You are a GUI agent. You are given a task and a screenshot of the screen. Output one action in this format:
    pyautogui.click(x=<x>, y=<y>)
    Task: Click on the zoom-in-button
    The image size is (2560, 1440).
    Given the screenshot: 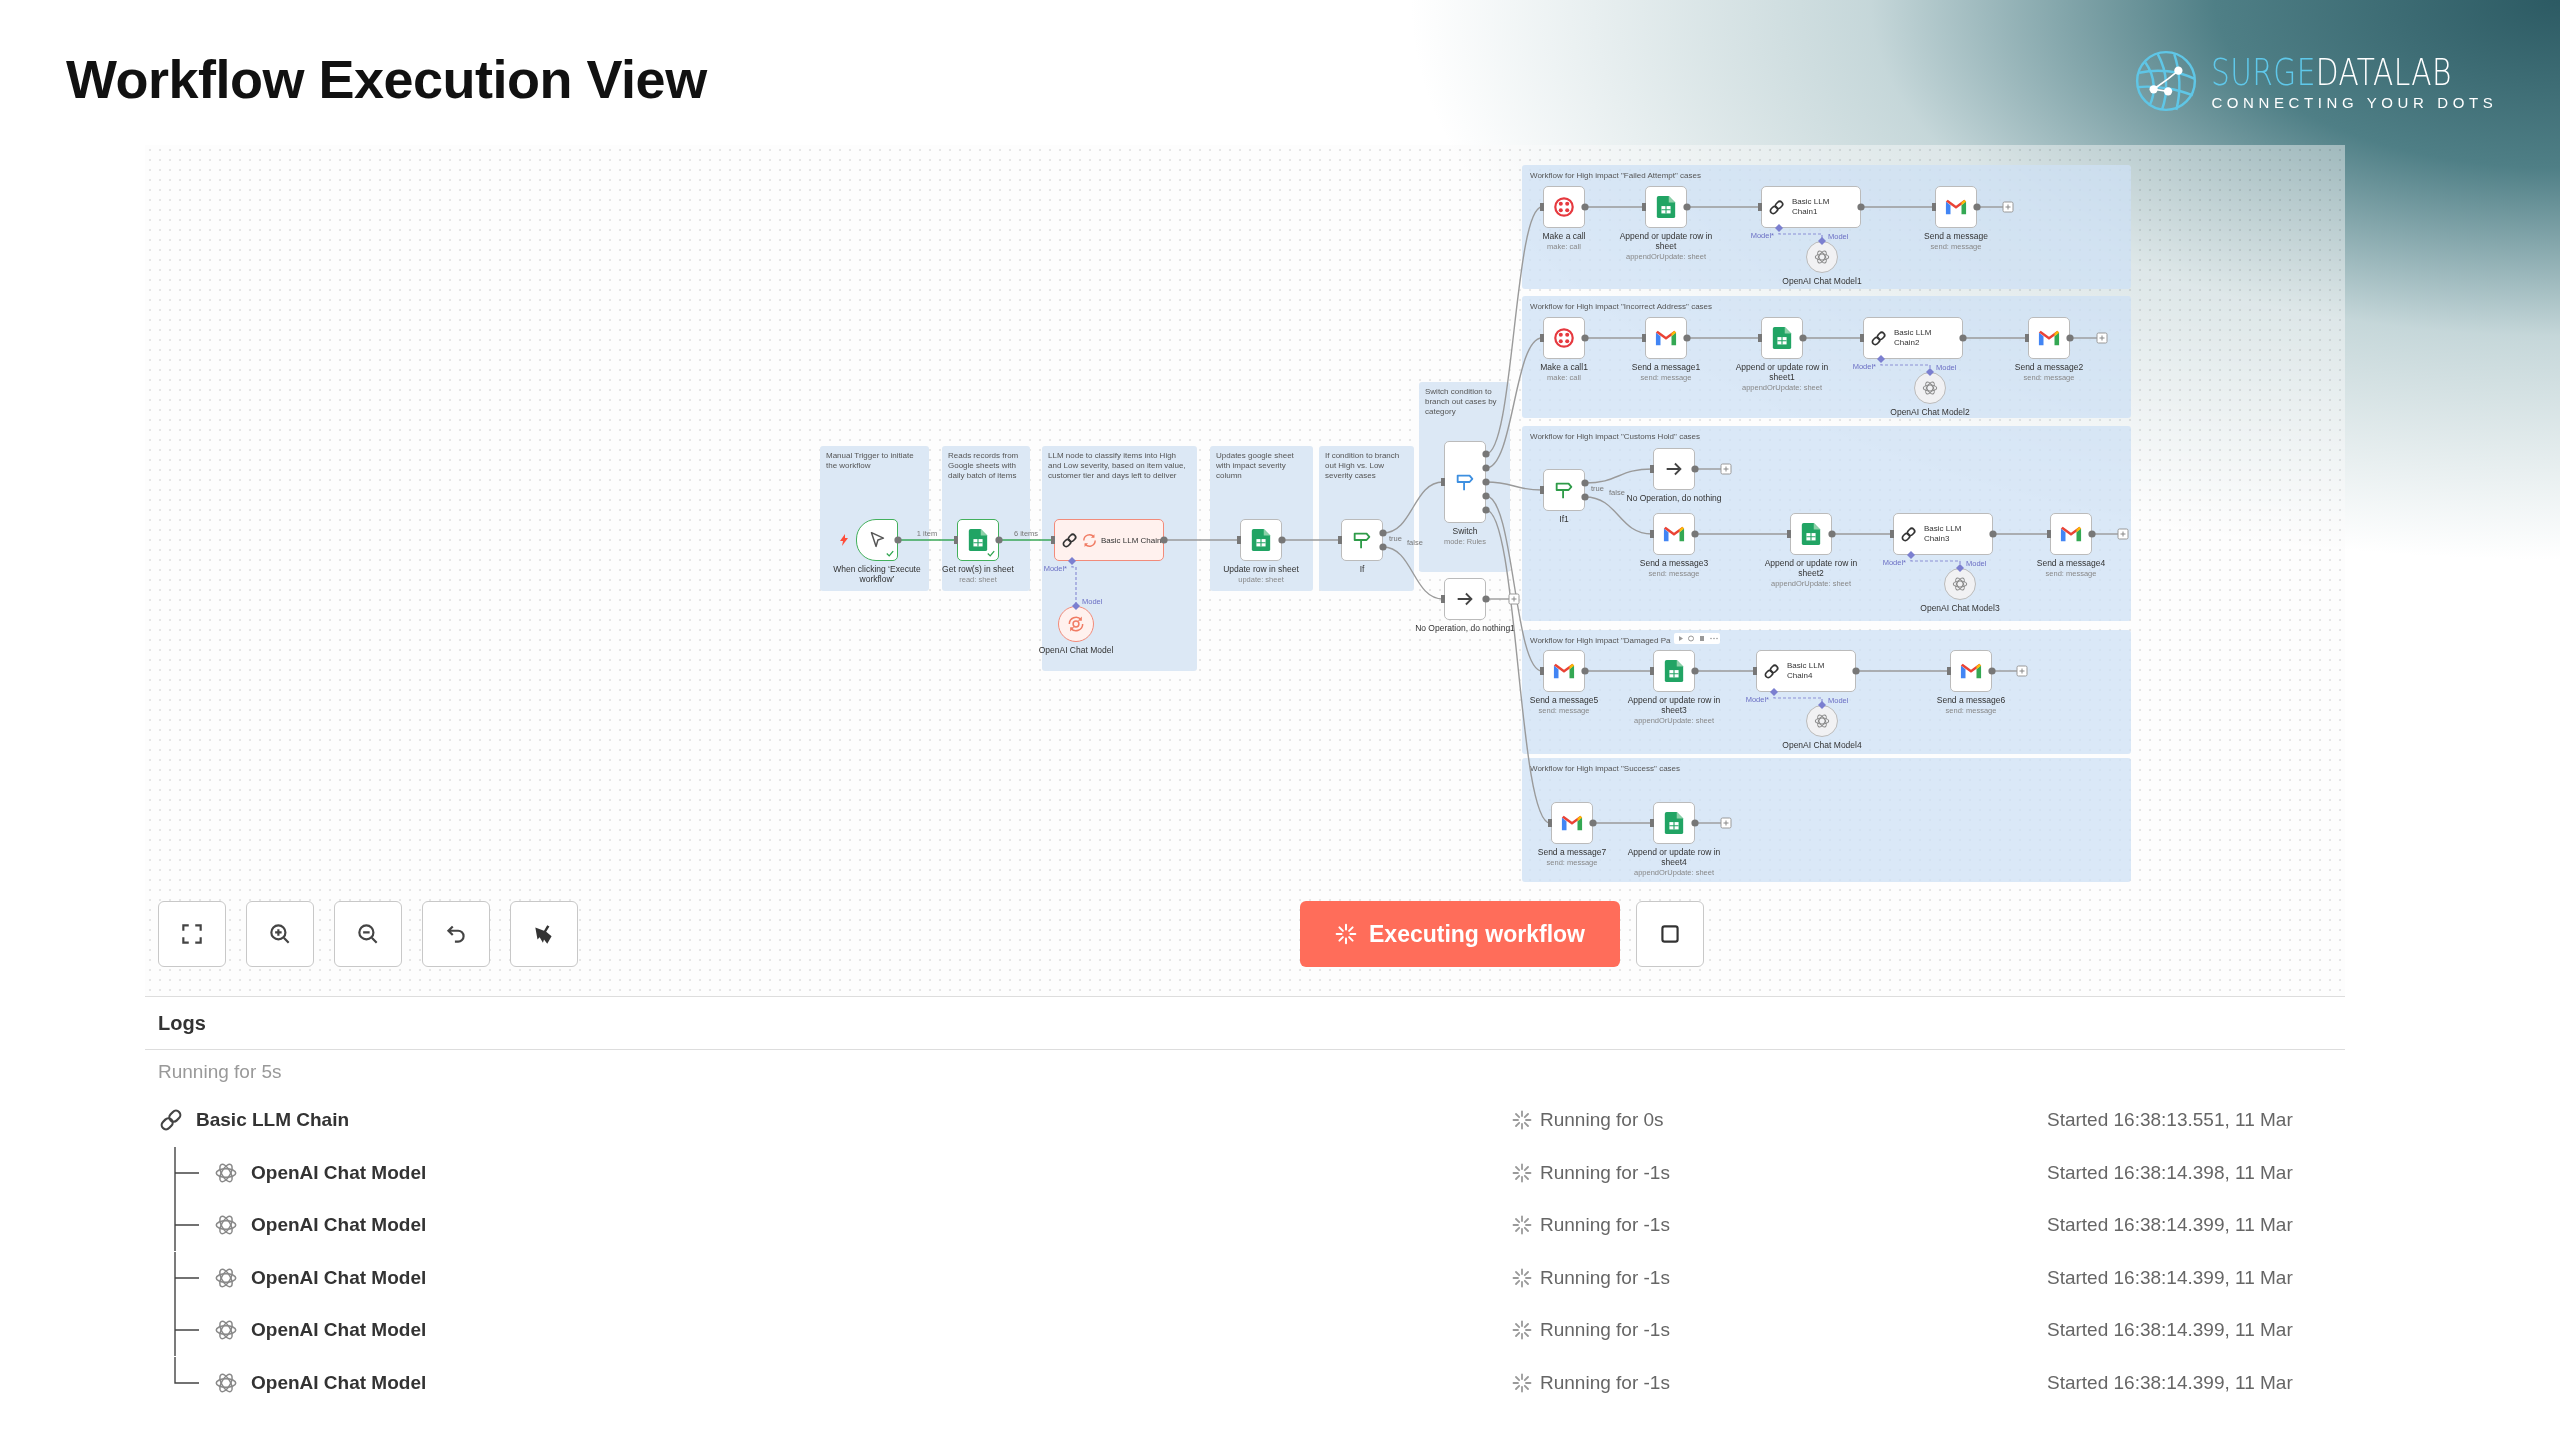 What is the action you would take?
    pyautogui.click(x=280, y=934)
    